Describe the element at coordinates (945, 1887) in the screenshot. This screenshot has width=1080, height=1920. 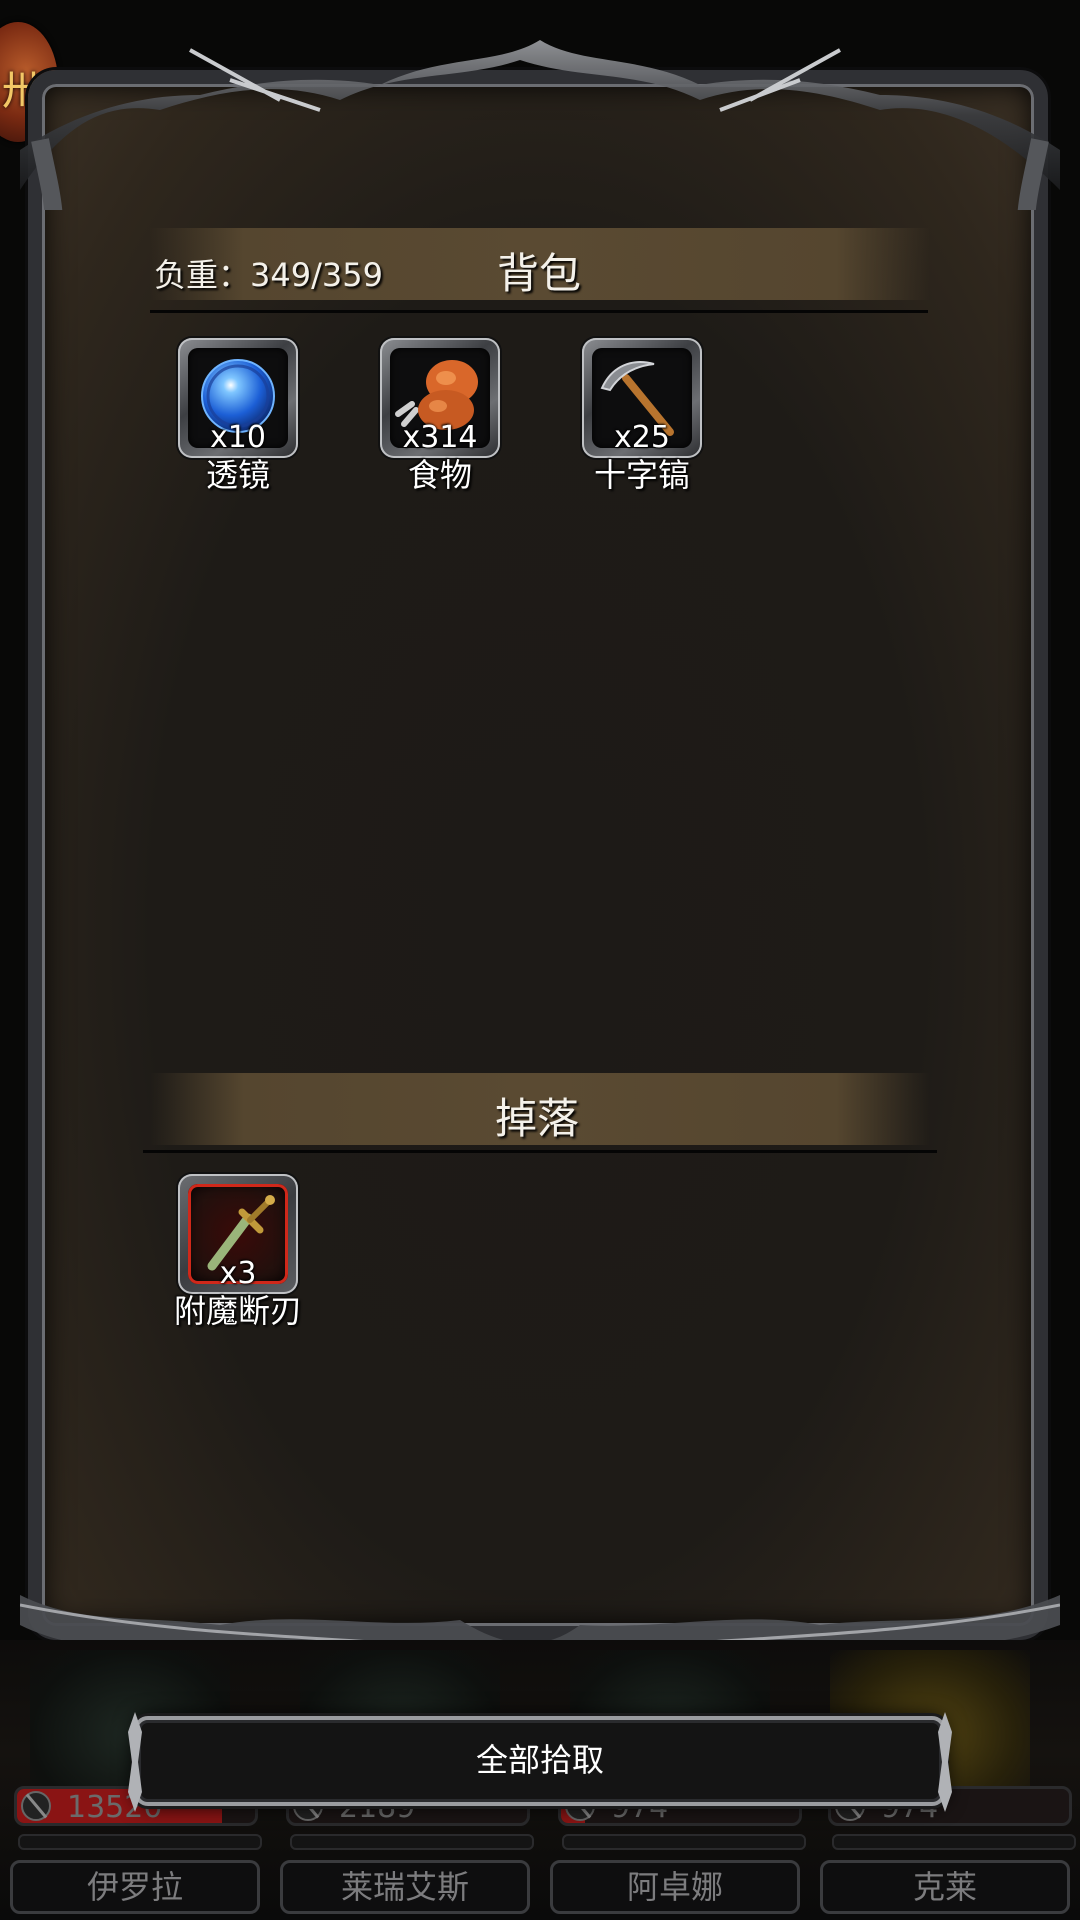
I see `party-member-name: 克莱` at that location.